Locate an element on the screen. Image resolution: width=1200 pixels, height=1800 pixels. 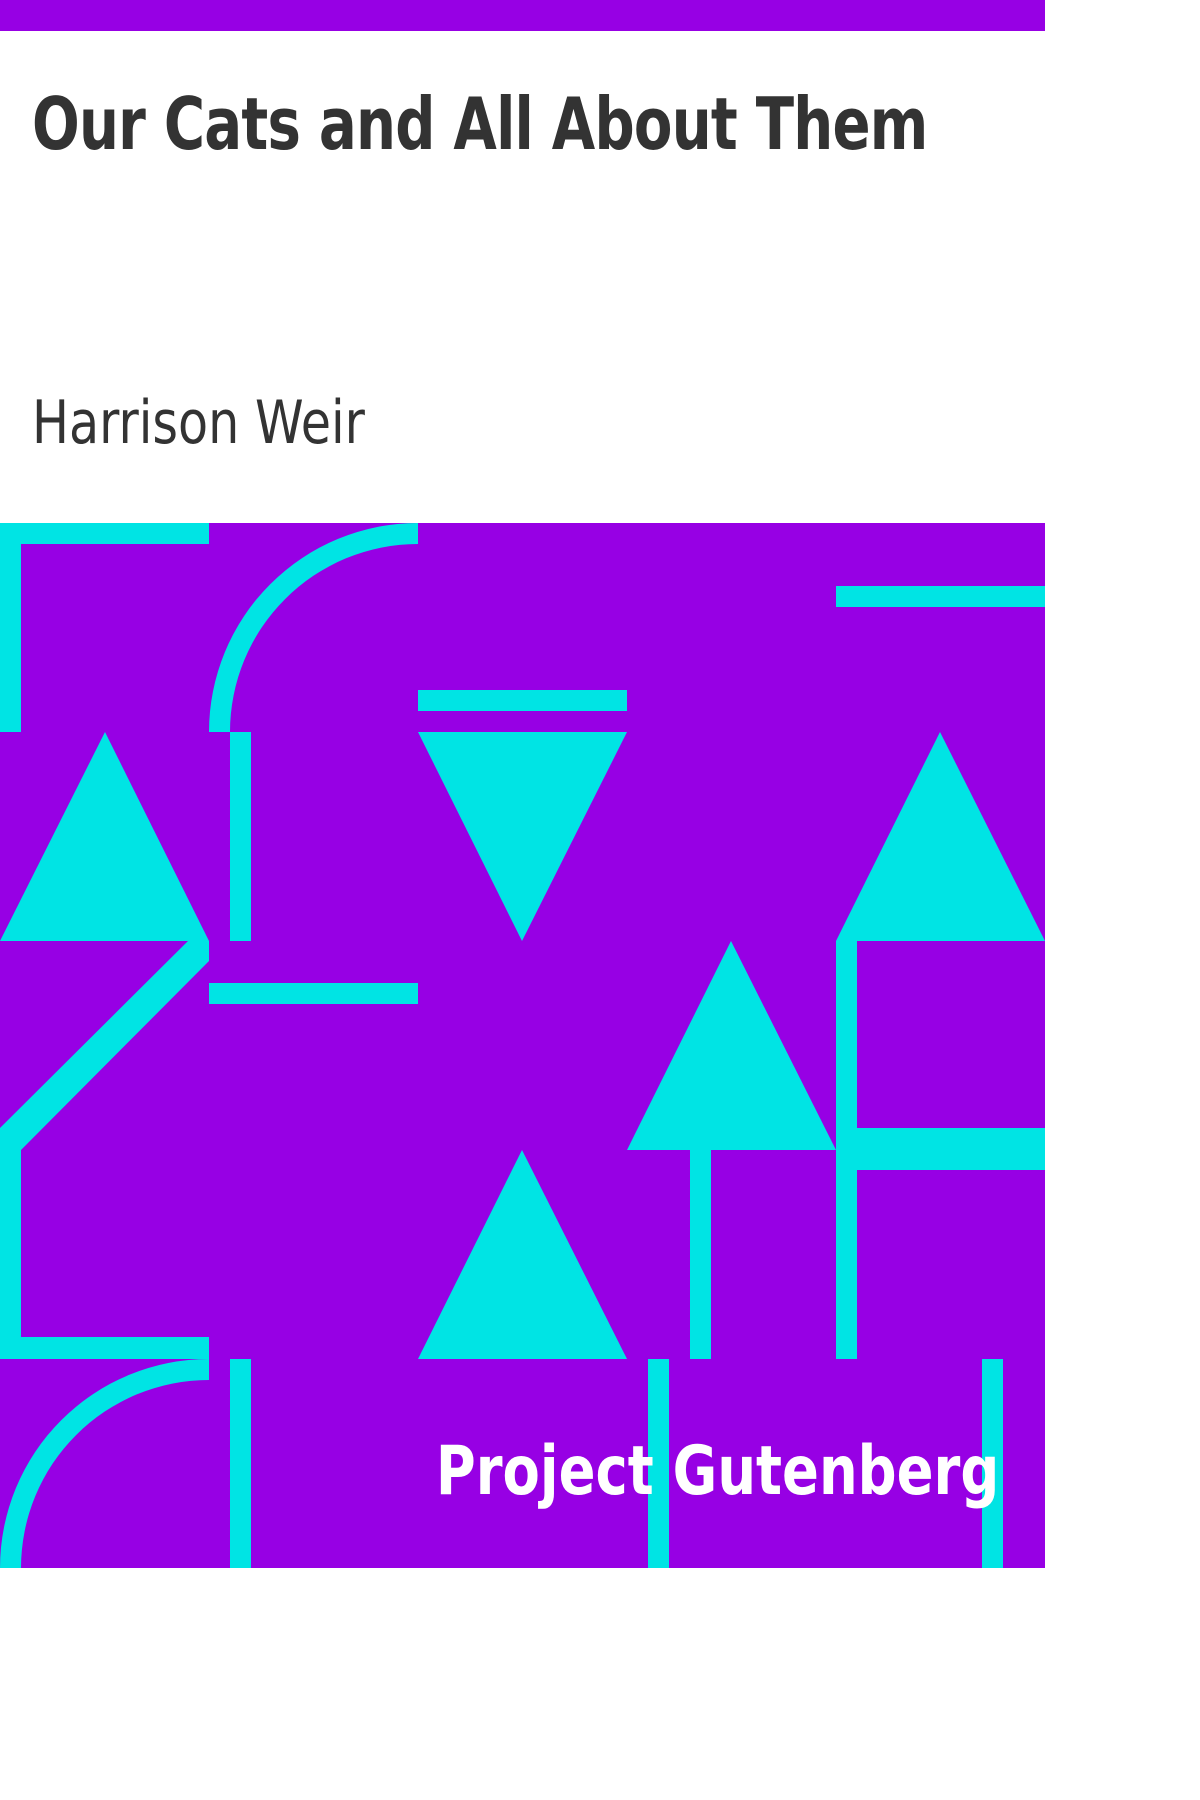
pattern-diagonal is located at coordinates (104, 1045).